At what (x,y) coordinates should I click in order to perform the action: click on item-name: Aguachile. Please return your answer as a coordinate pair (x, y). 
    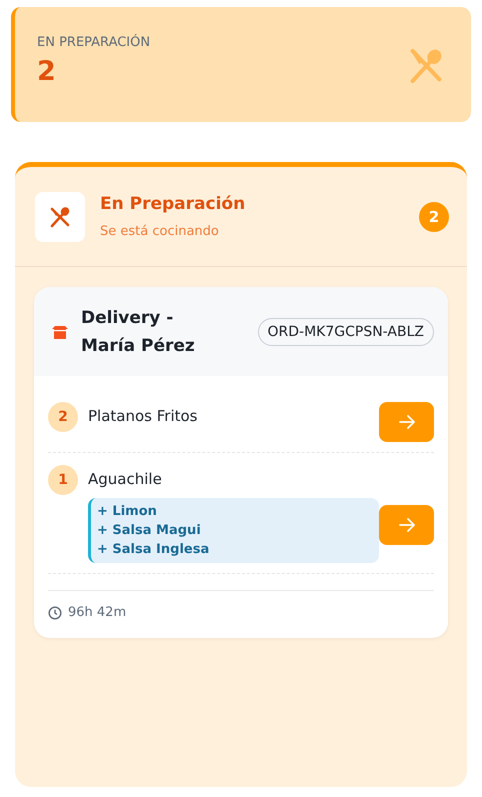
    Looking at the image, I should click on (125, 479).